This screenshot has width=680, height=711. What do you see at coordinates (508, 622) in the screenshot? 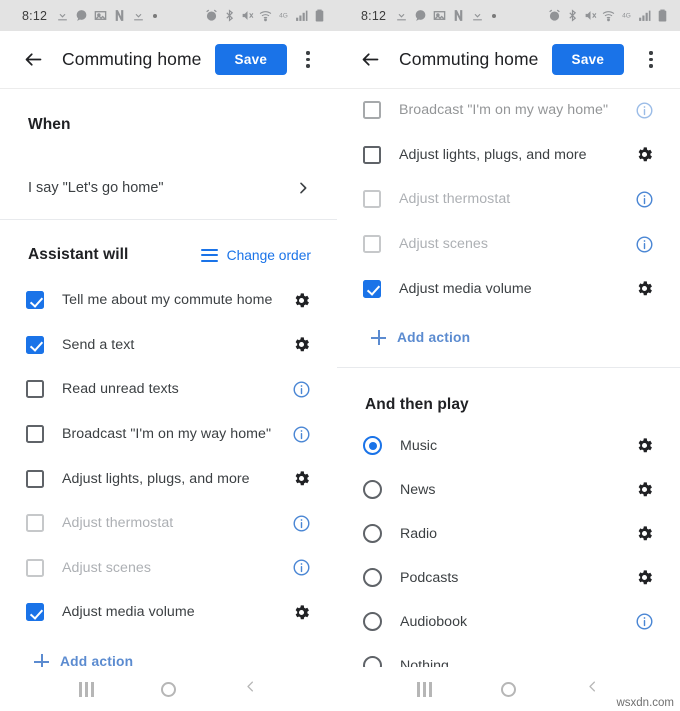
I see `play-option-row: Audiobook` at bounding box center [508, 622].